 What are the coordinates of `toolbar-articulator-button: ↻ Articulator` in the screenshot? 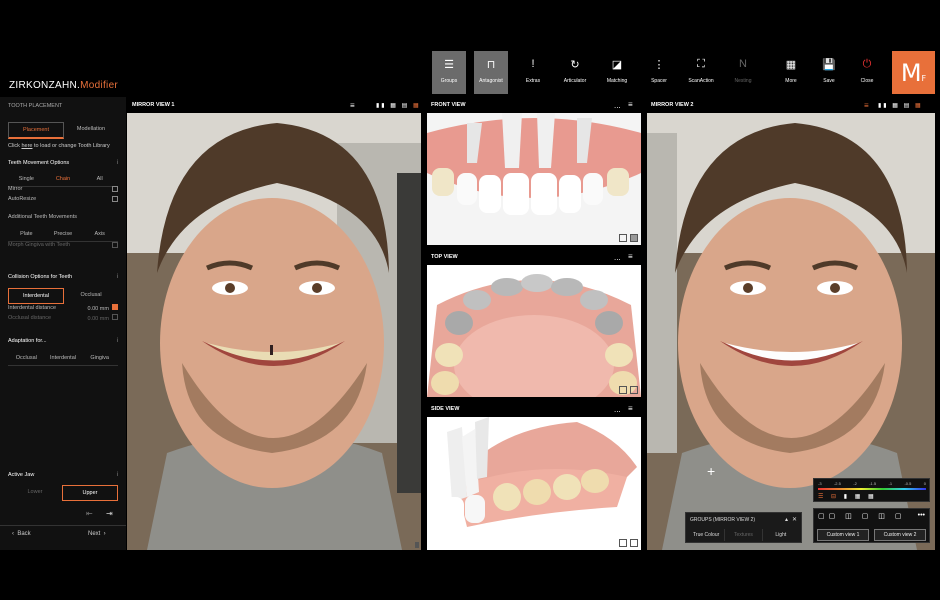 It's located at (575, 72).